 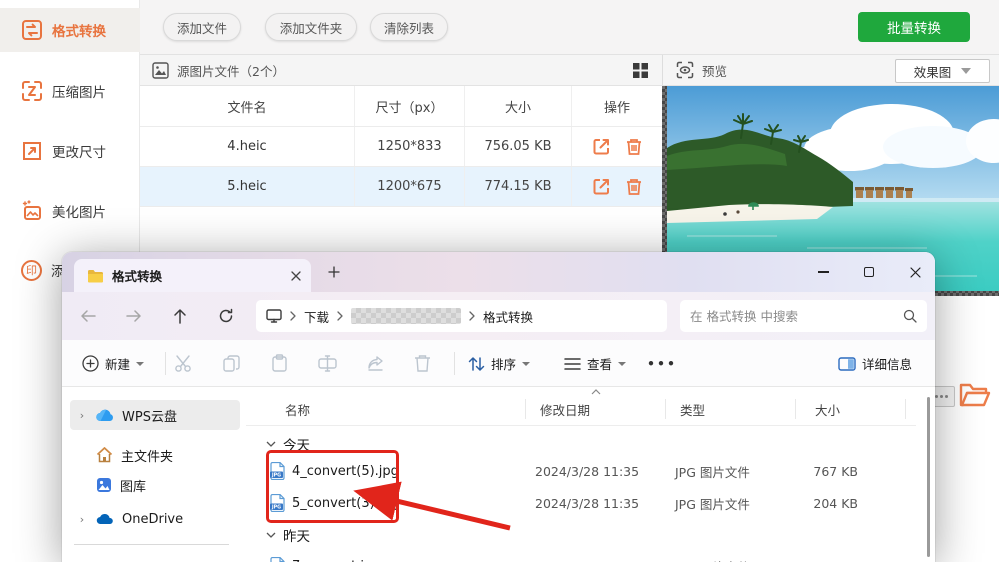 I want to click on sort-ascending-icon, so click(x=596, y=392).